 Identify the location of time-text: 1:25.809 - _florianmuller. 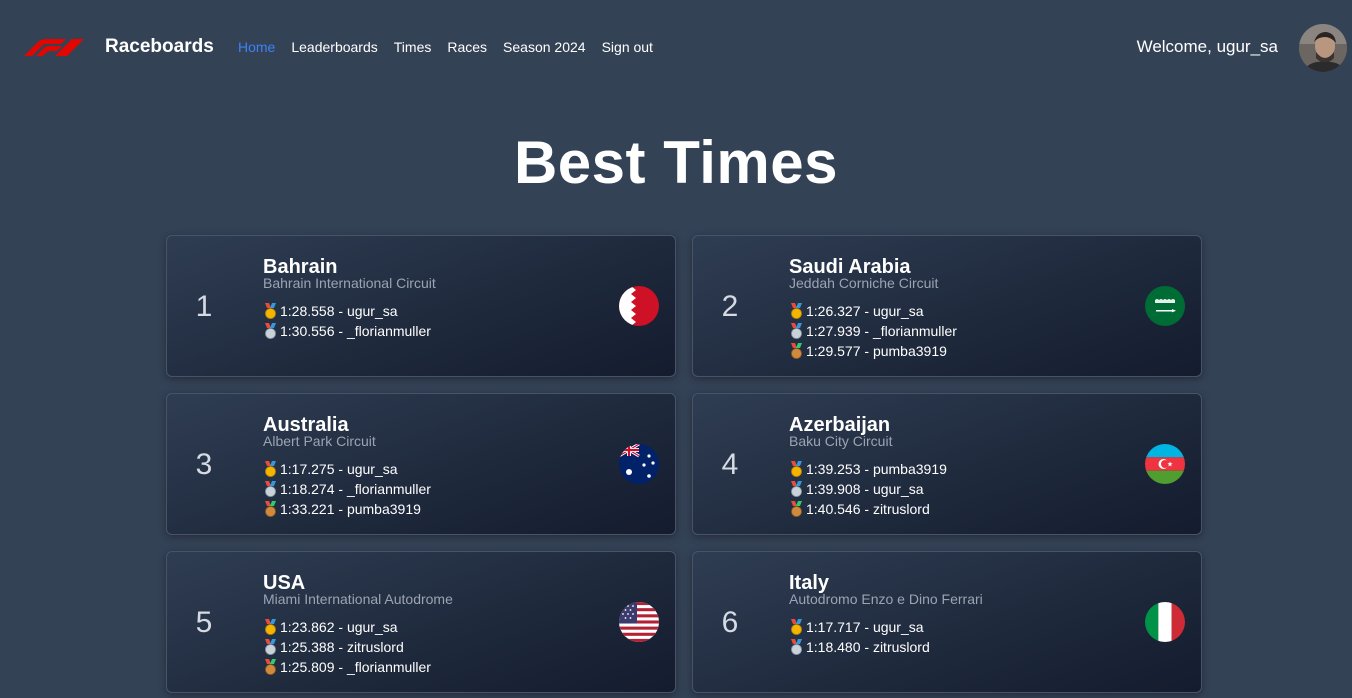
(355, 667).